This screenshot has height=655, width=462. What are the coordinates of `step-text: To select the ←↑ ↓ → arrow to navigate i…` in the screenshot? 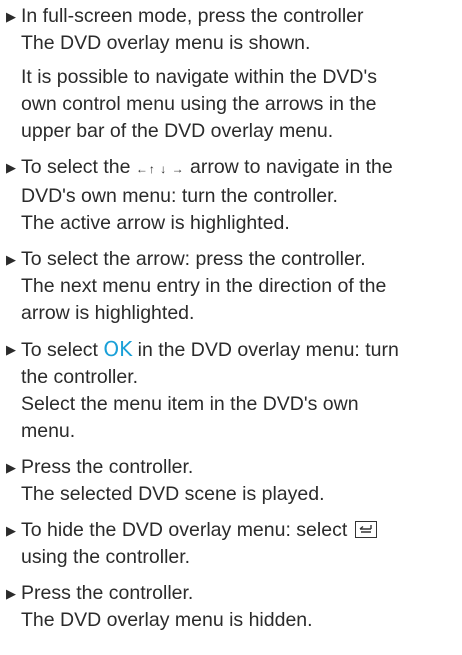 It's located at (207, 167).